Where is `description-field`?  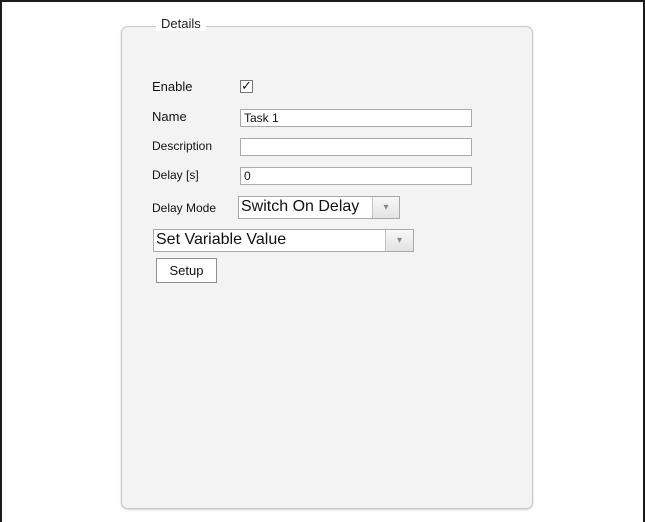
description-field is located at coordinates (356, 147).